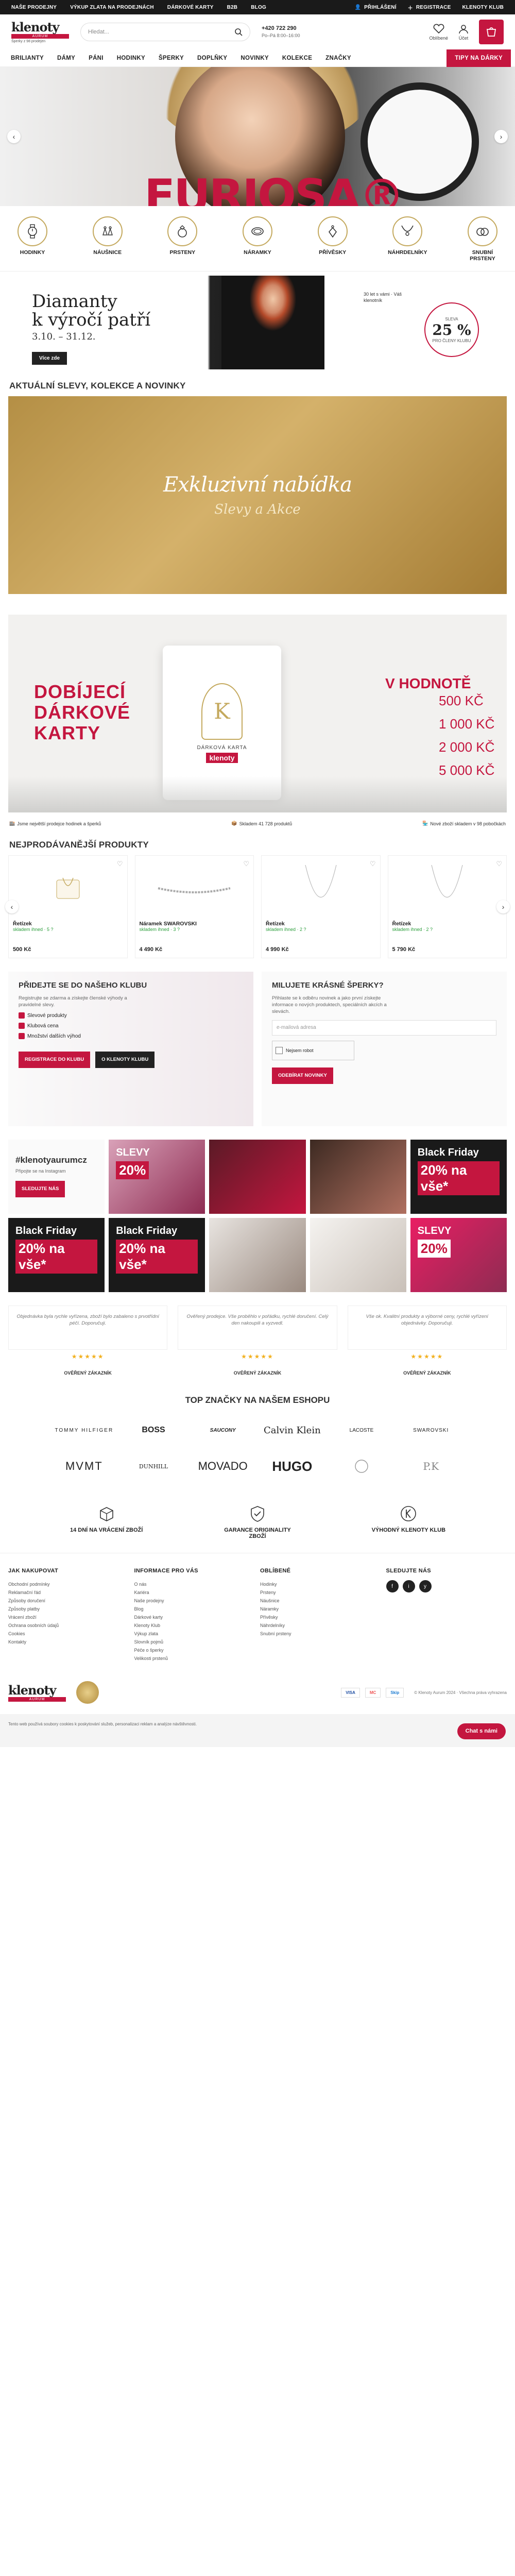  What do you see at coordinates (194, 1650) in the screenshot?
I see `footer-link: Péče o šperky` at bounding box center [194, 1650].